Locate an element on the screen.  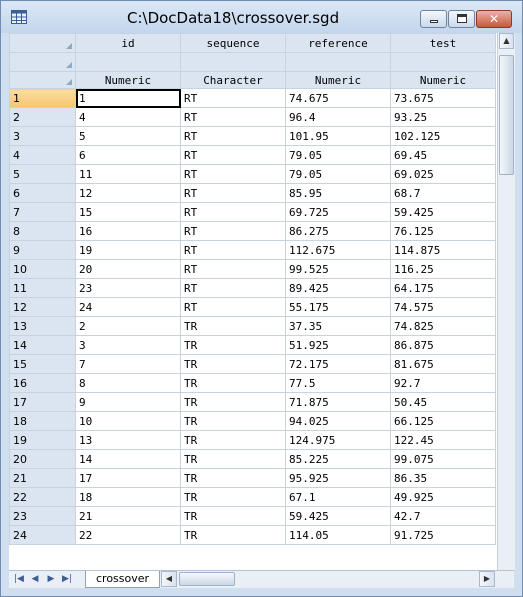
cell-id: 3 is located at coordinates (128, 345).